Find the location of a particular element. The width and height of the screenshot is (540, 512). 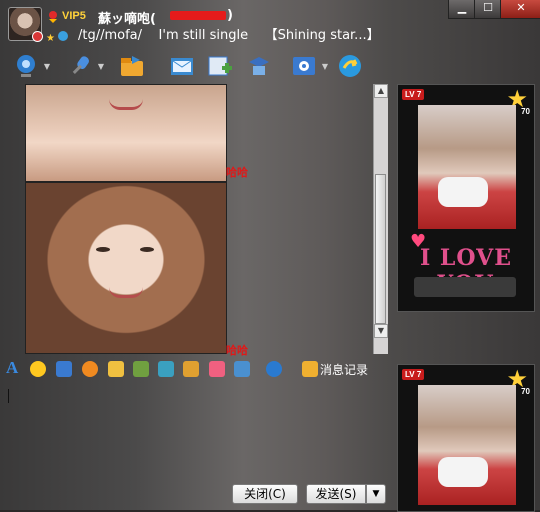

status-icons: ★ is located at coordinates (58, 35).